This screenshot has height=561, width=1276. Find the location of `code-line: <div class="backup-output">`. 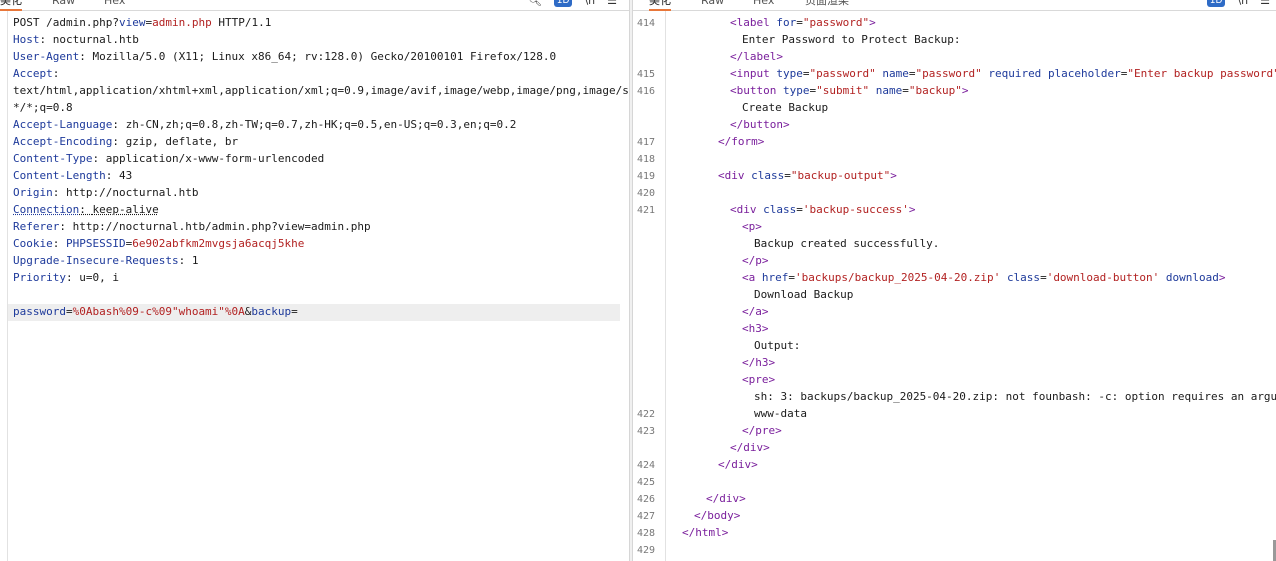

code-line: <div class="backup-output"> is located at coordinates (807, 175).